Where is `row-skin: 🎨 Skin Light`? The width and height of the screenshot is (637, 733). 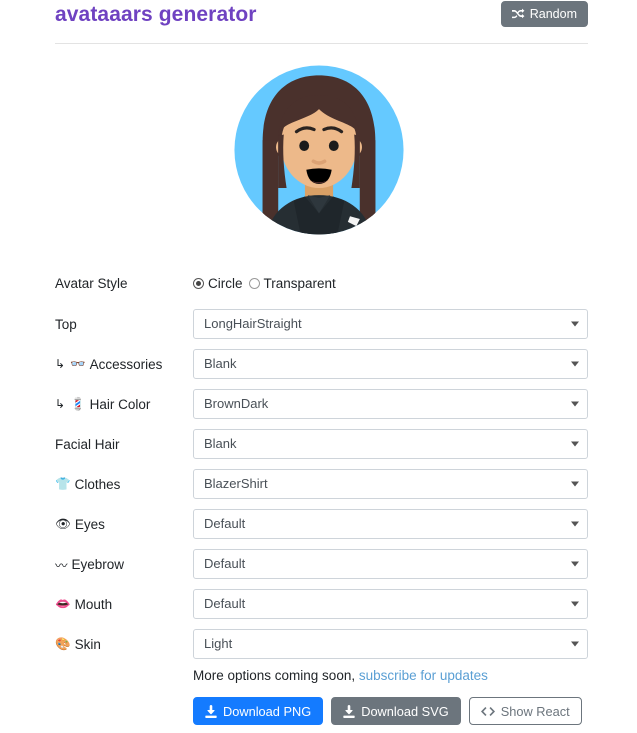 row-skin: 🎨 Skin Light is located at coordinates (318, 644).